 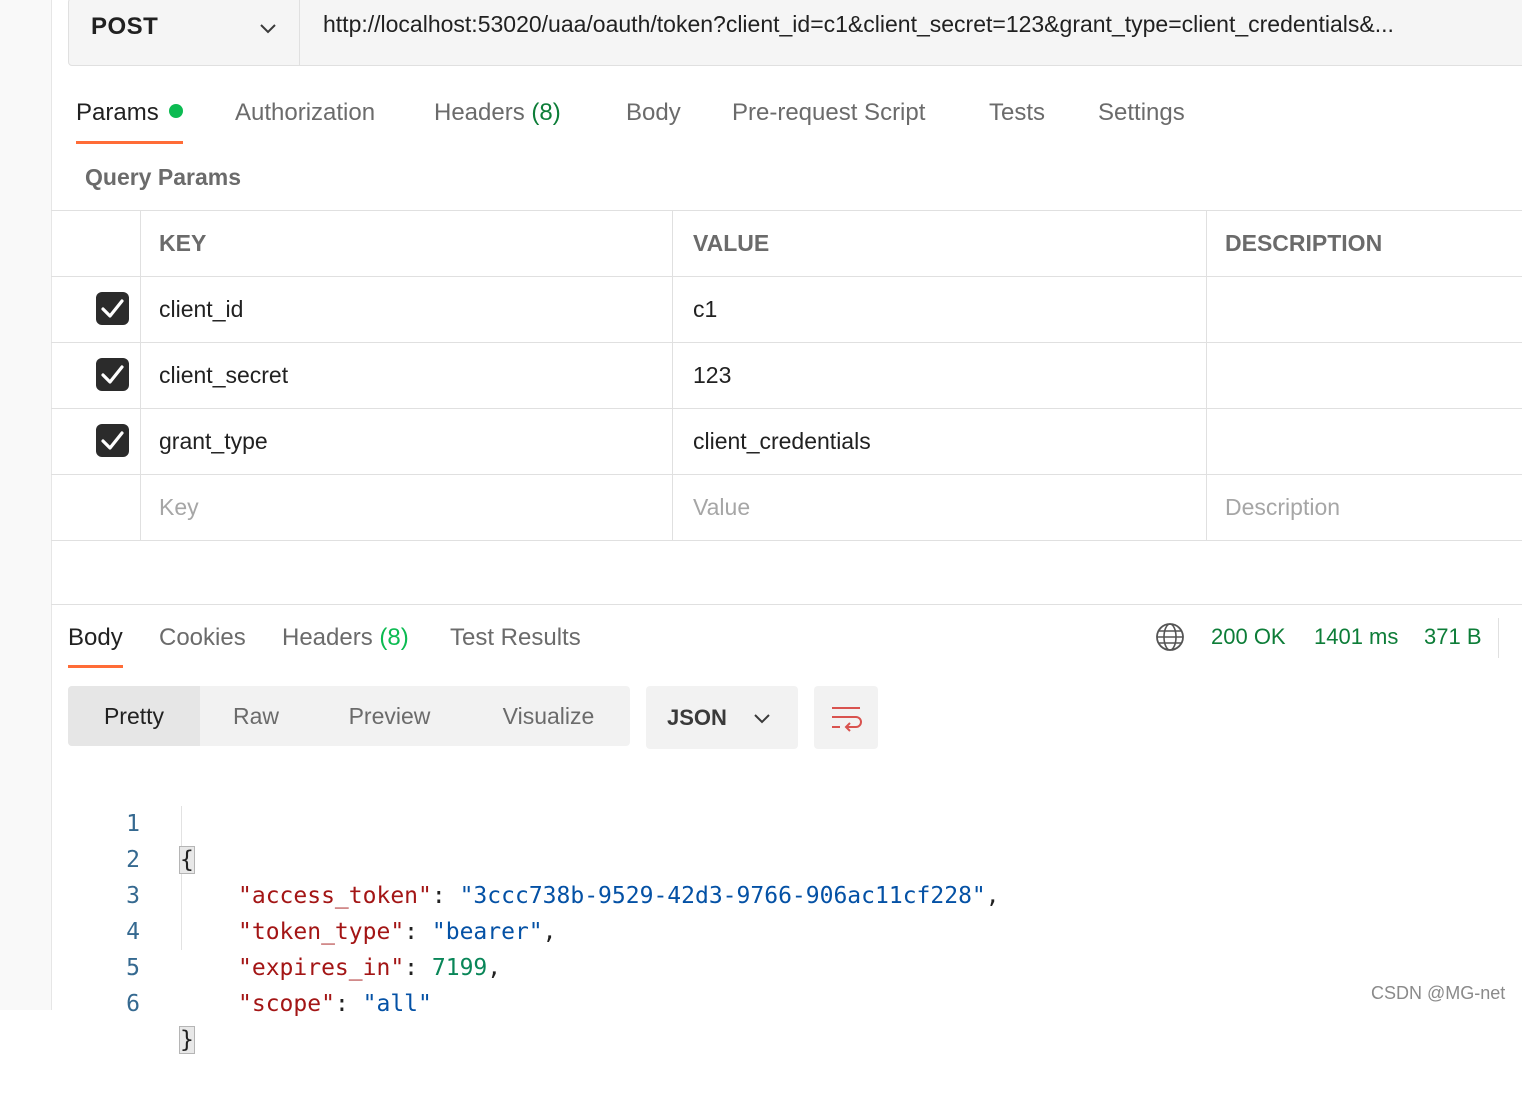 I want to click on table-header-row: KEY VALUE DESCRIPTION, so click(x=786, y=244).